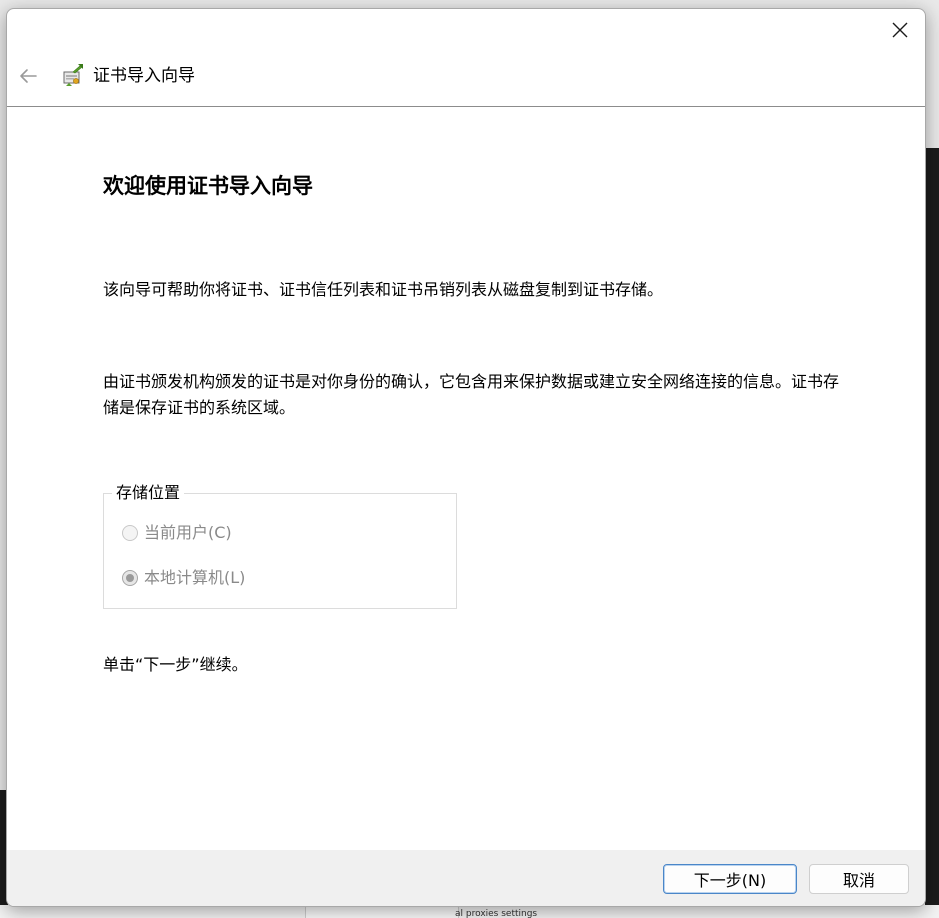 This screenshot has height=918, width=939. What do you see at coordinates (208, 186) in the screenshot?
I see `page-heading: 欢迎使用证书导入向导` at bounding box center [208, 186].